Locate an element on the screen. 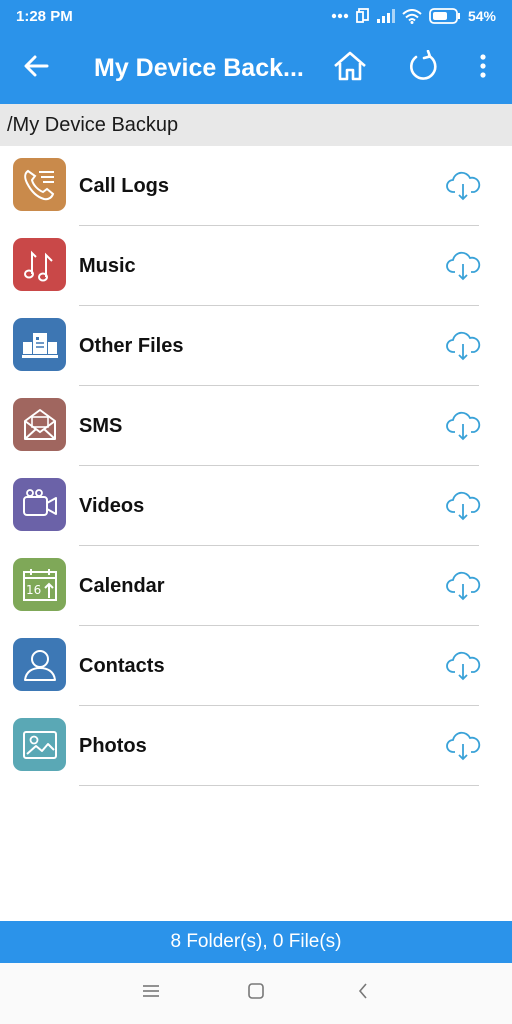 Image resolution: width=512 pixels, height=1024 pixels. wifi-icon is located at coordinates (412, 16).